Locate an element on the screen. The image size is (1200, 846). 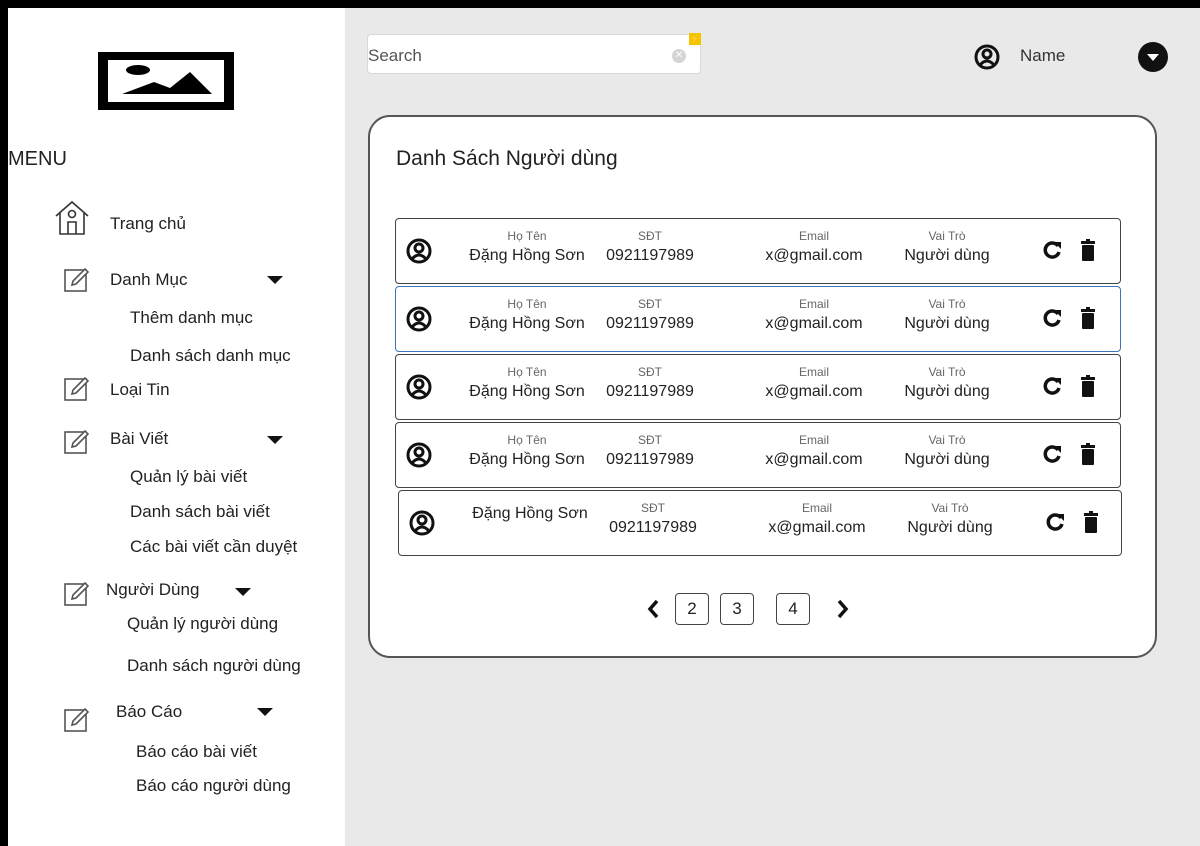
sidebar-subitem-post-reports: Báo cáo bài viết is located at coordinates (196, 752).